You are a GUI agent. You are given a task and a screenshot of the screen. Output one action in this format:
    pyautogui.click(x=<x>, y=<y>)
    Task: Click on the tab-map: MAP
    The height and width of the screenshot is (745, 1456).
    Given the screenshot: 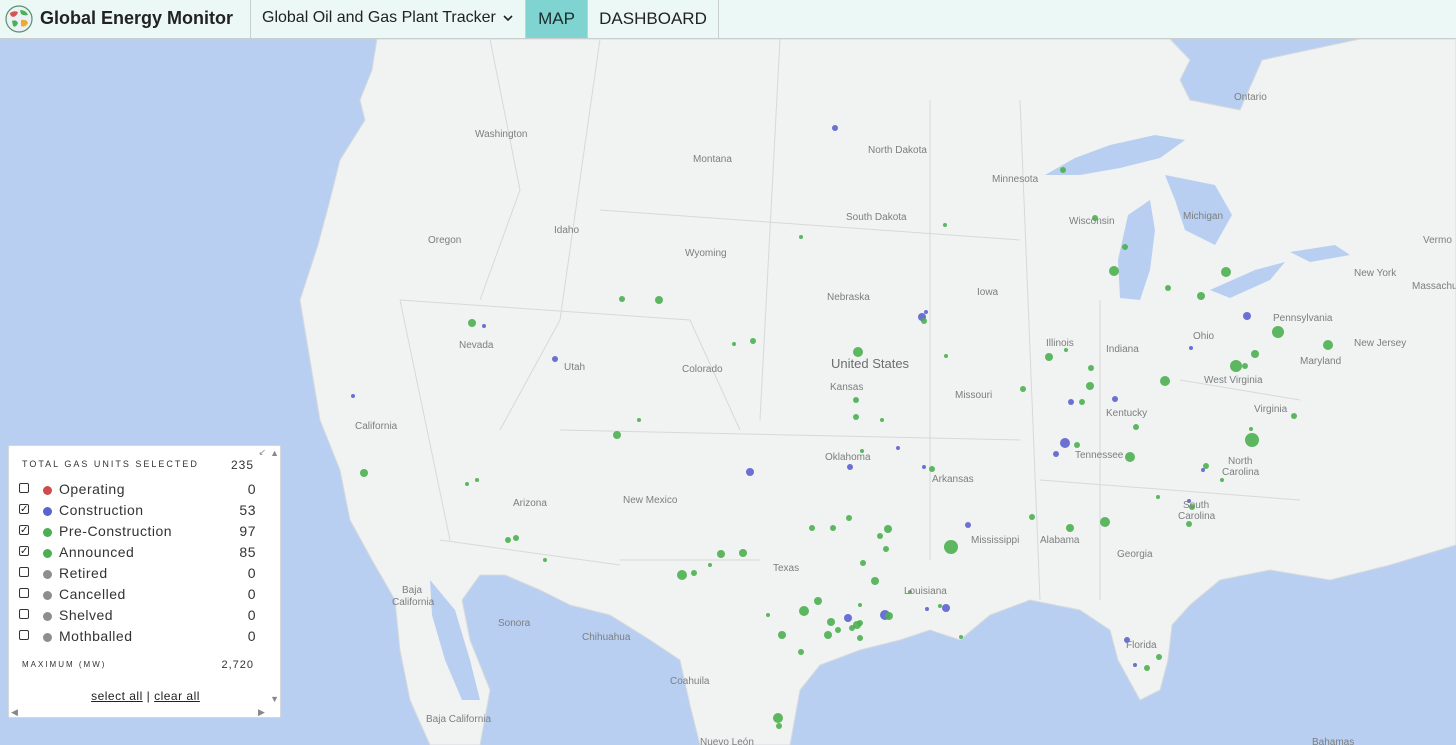 What is the action you would take?
    pyautogui.click(x=557, y=19)
    